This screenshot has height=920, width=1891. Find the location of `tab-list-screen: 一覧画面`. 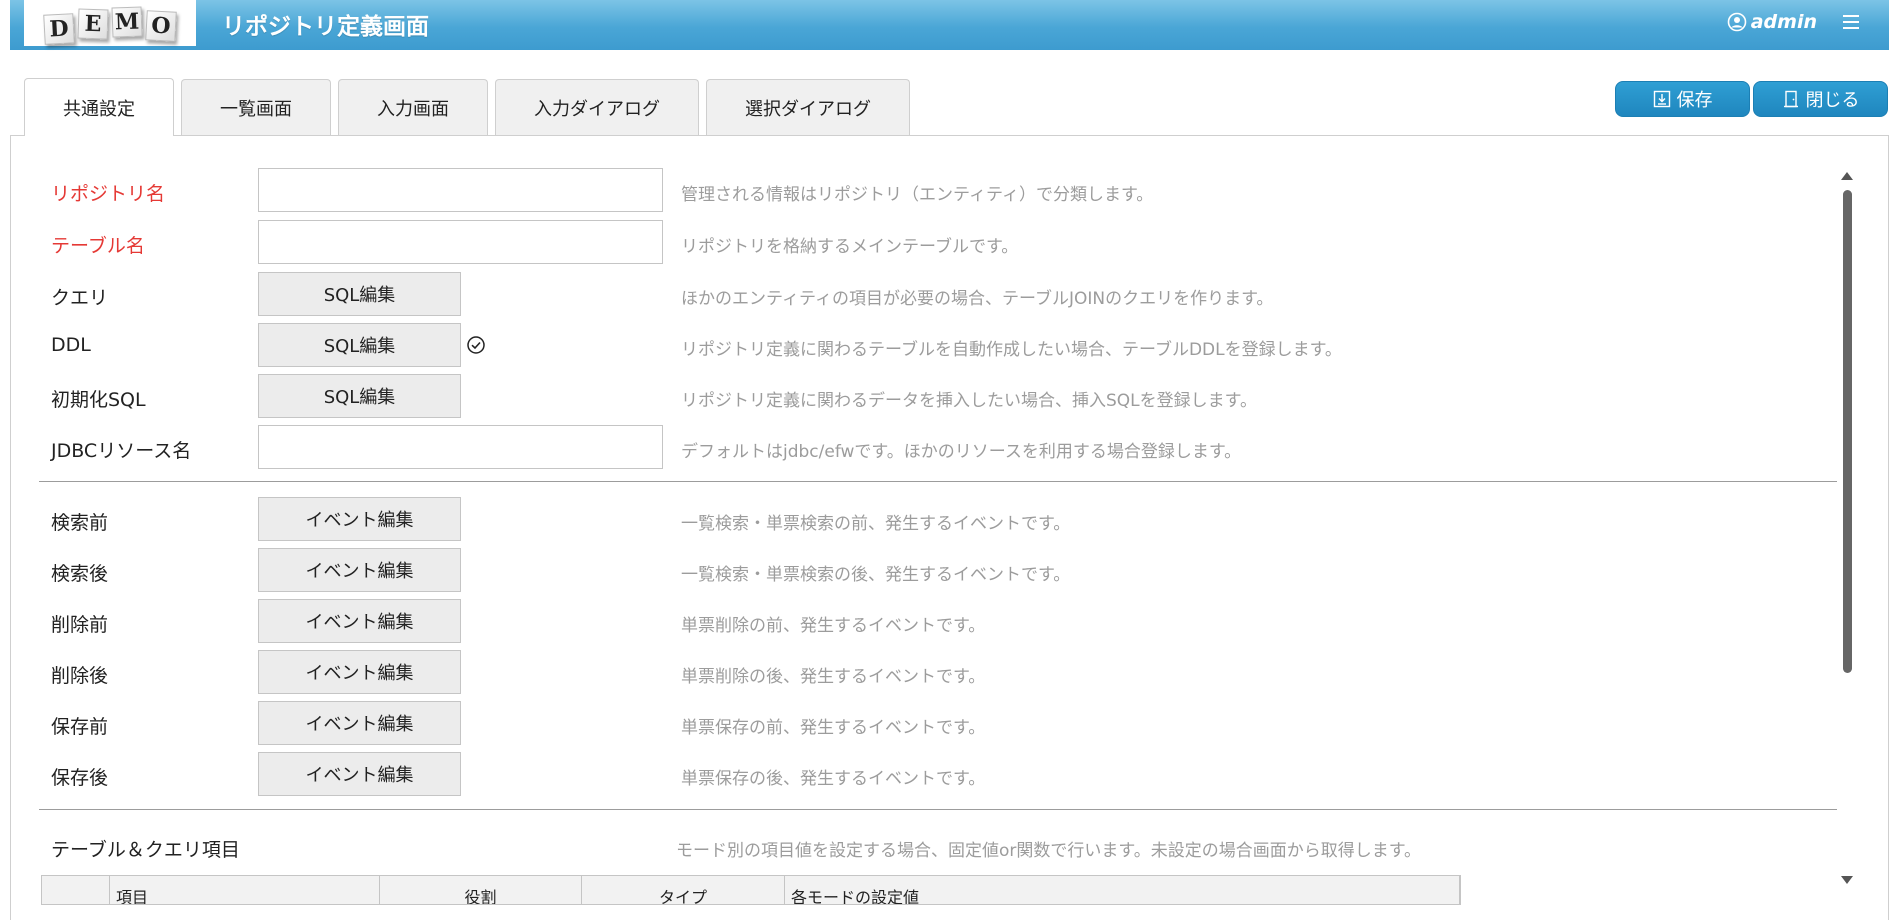

tab-list-screen: 一覧画面 is located at coordinates (256, 107).